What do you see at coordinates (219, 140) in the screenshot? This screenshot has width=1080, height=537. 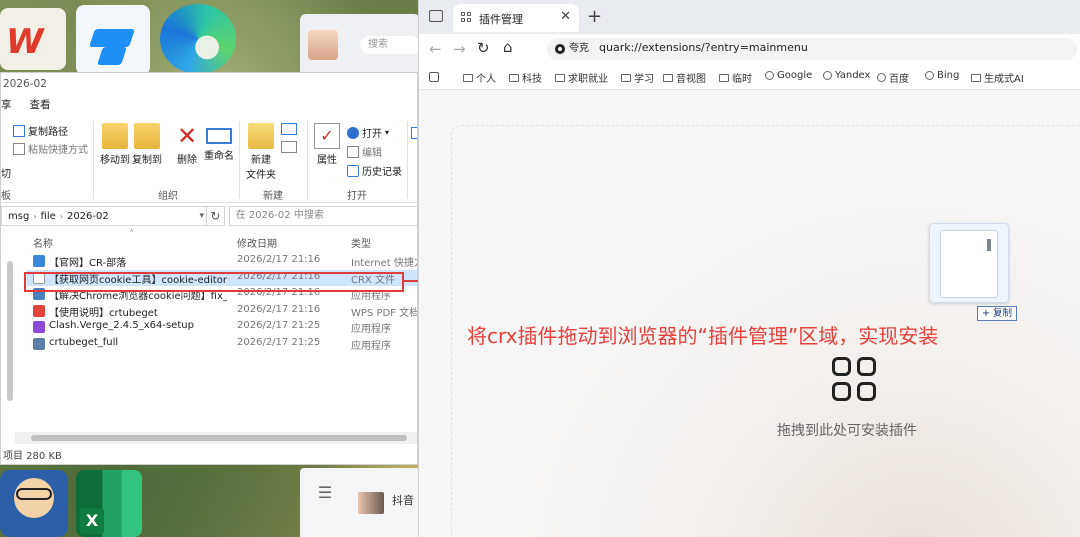 I see `rename-button: 重命名` at bounding box center [219, 140].